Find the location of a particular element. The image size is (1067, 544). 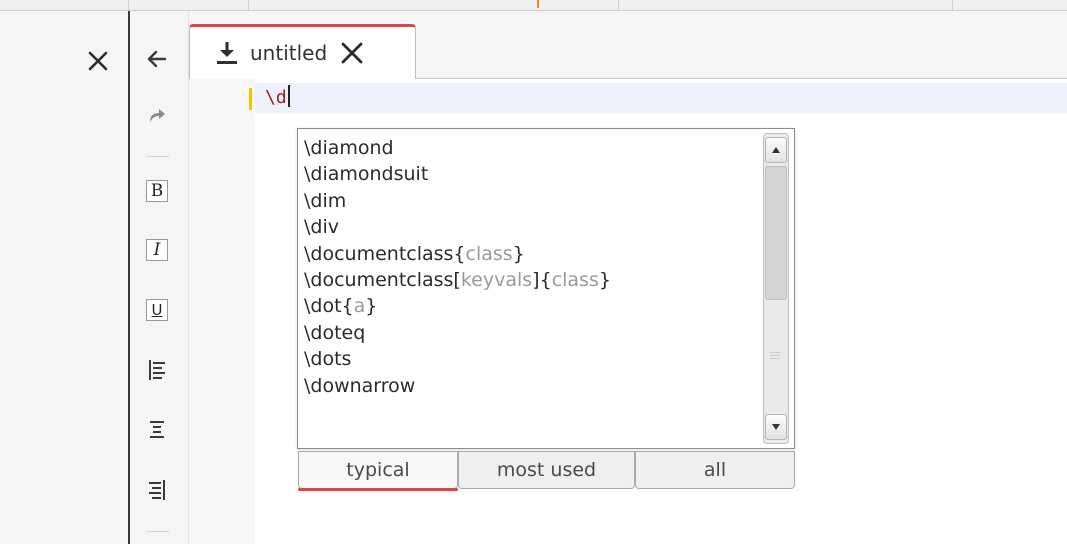

tab-untitled: untitled is located at coordinates (302, 52).